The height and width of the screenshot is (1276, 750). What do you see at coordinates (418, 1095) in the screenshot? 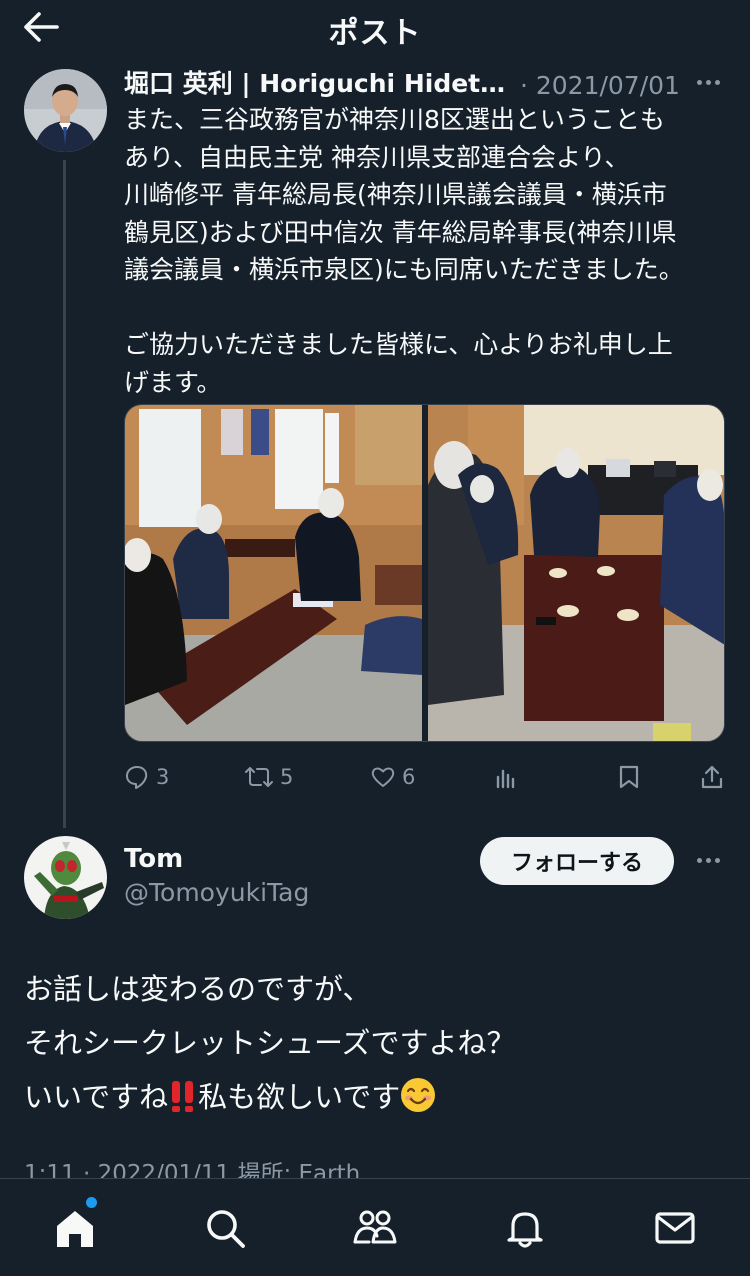
I see `smiling-face-icon` at bounding box center [418, 1095].